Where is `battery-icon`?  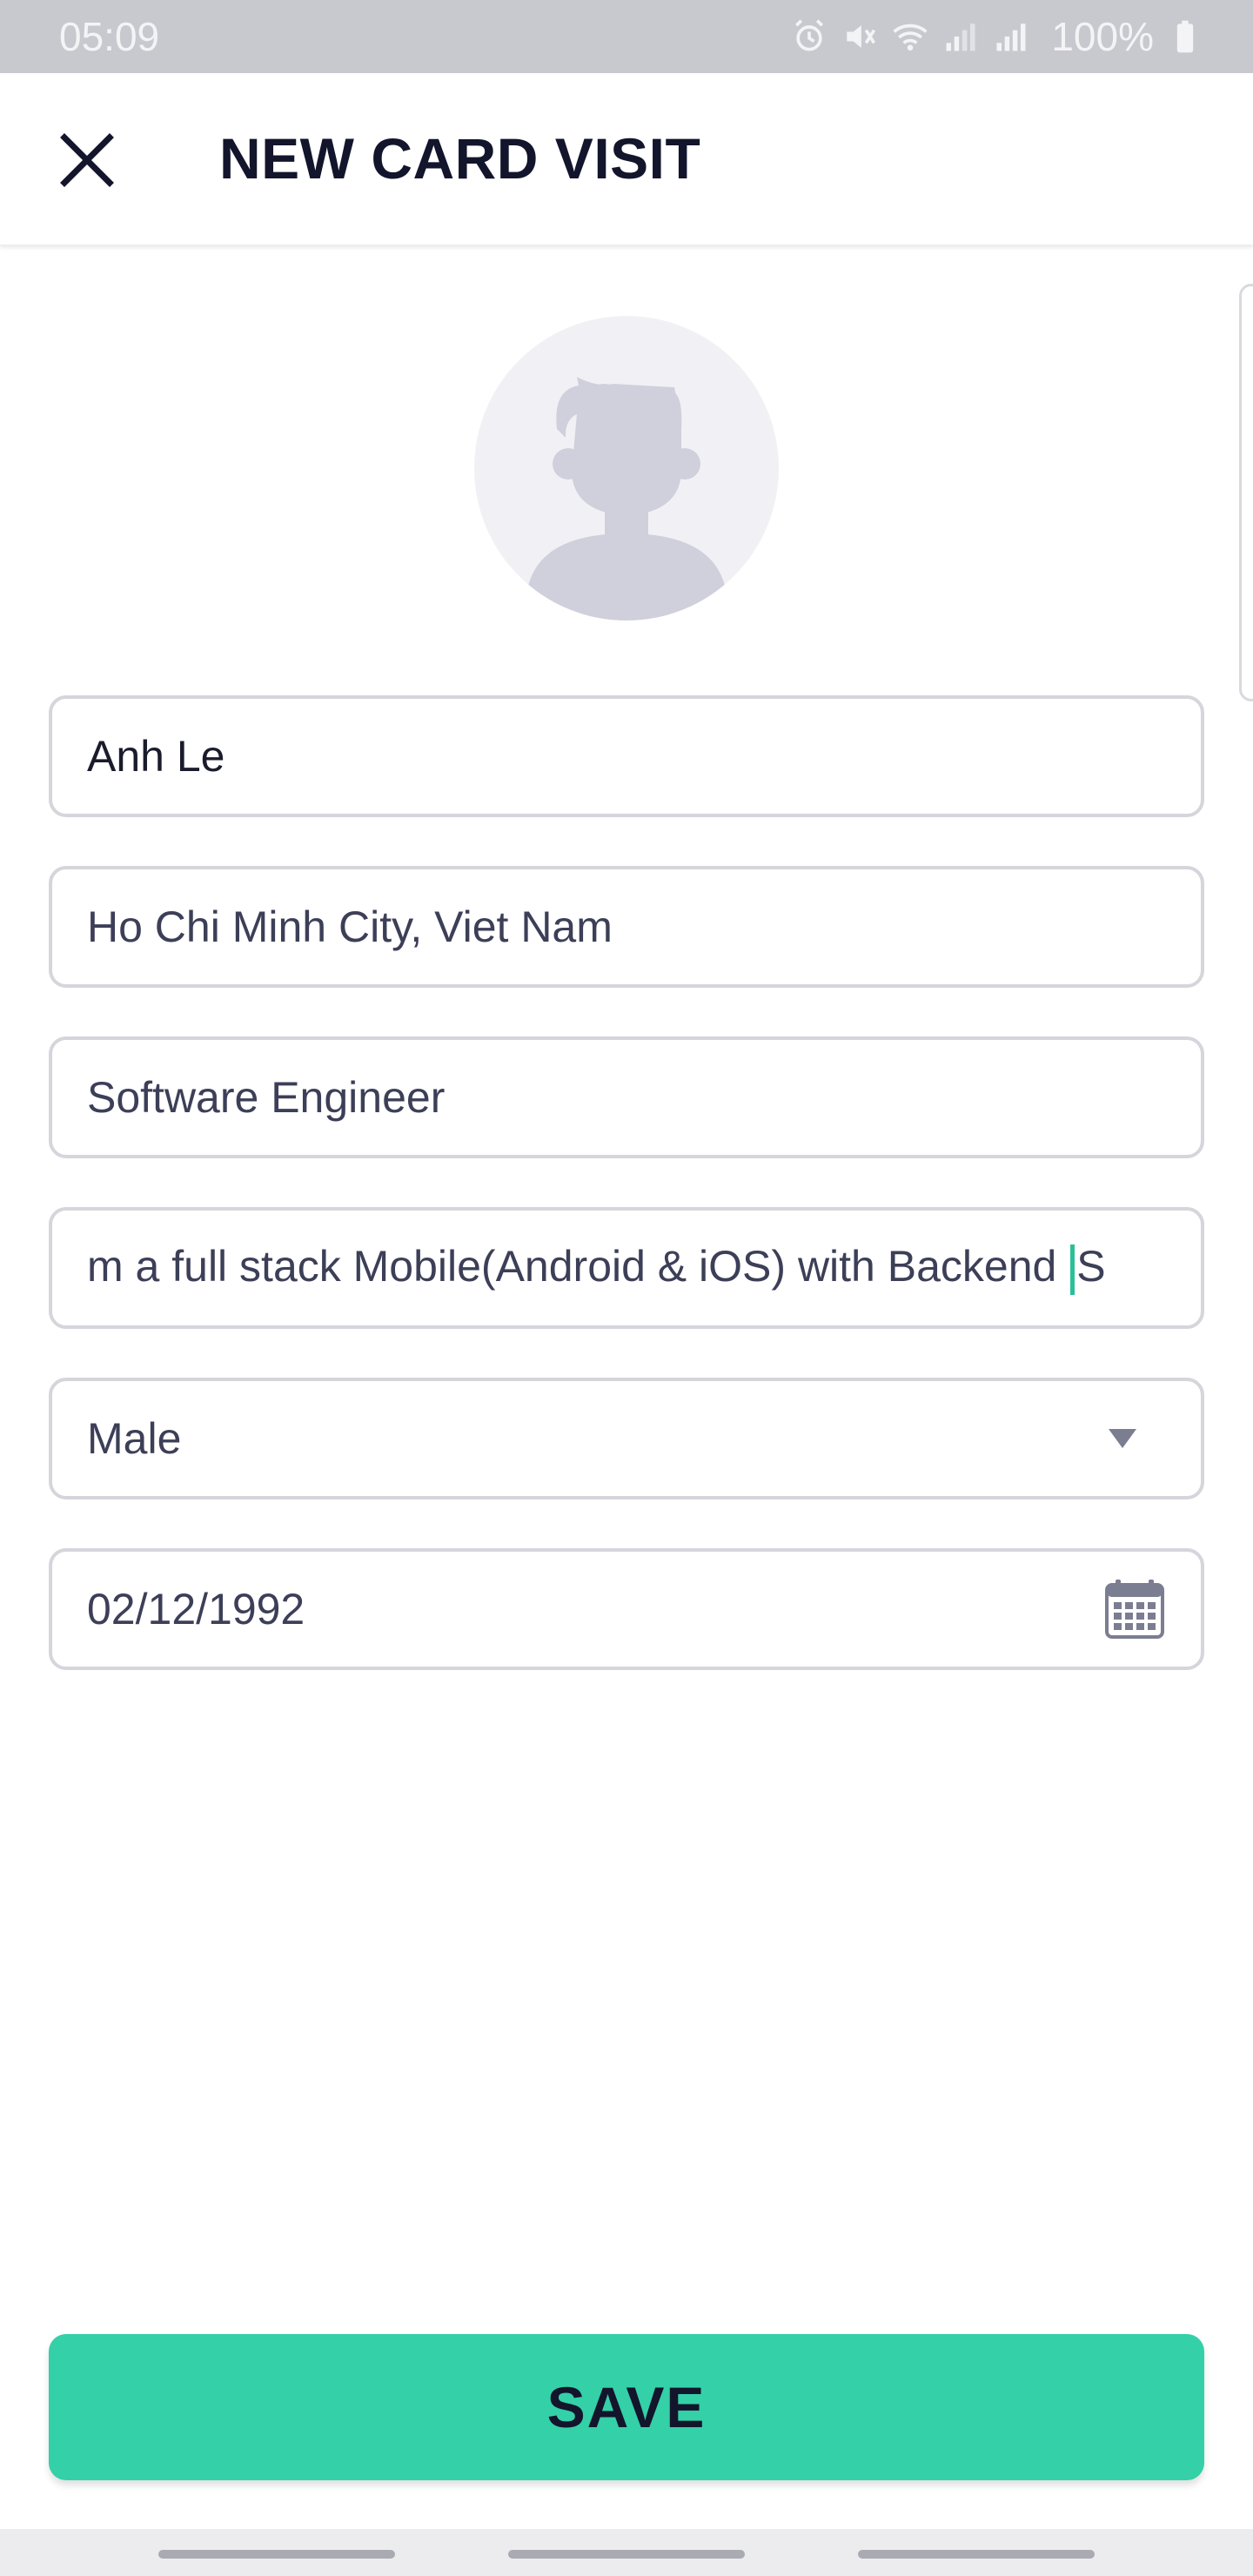 battery-icon is located at coordinates (1185, 37).